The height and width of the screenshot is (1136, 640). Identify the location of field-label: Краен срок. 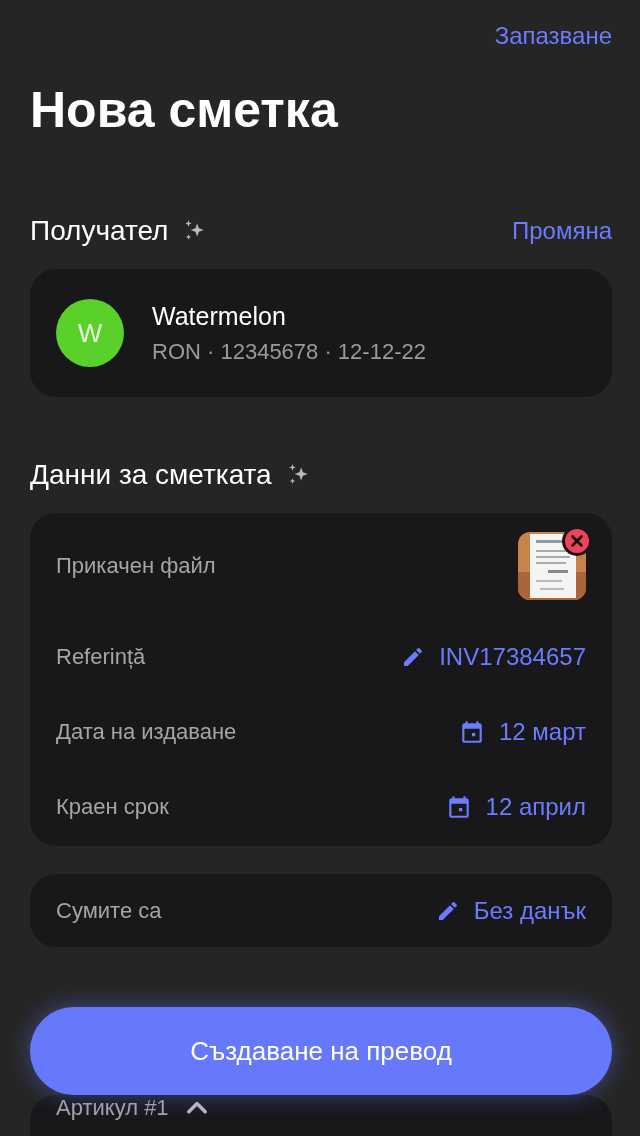
(112, 806).